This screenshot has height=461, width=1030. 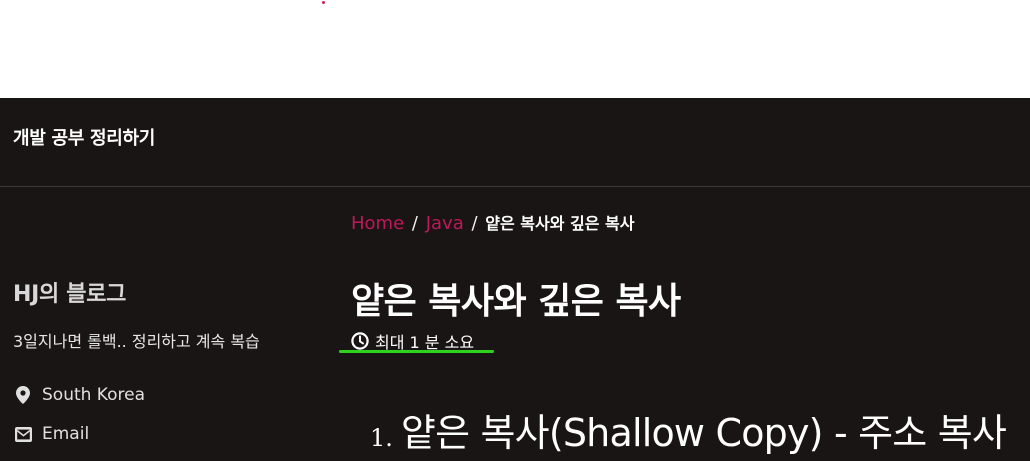 What do you see at coordinates (136, 341) in the screenshot?
I see `author-bio: 3일지나면 롤백.. 정리하고 계속 복습` at bounding box center [136, 341].